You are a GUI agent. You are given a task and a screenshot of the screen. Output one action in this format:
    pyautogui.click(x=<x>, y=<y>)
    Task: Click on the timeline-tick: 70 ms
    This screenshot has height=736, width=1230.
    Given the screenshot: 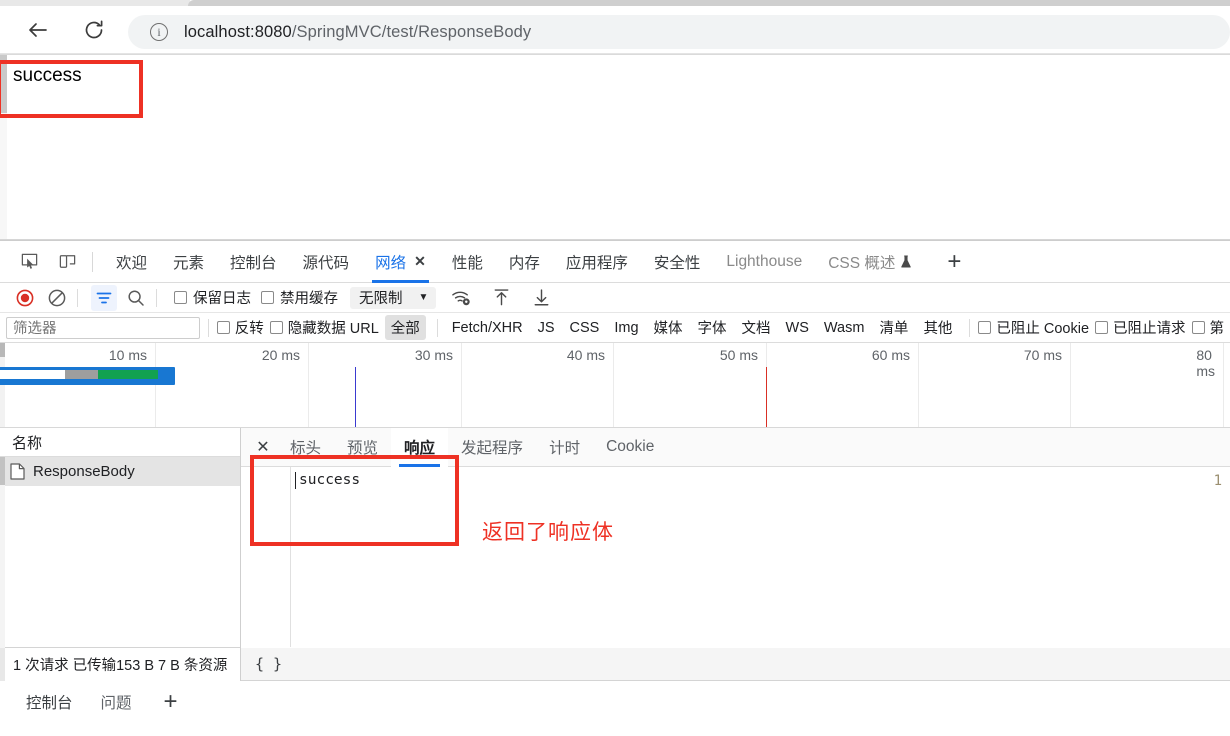 What is the action you would take?
    pyautogui.click(x=1042, y=355)
    